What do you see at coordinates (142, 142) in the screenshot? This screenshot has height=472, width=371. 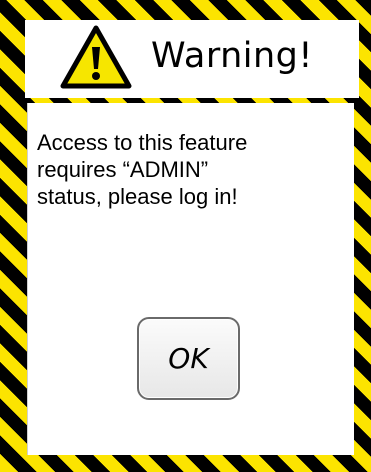 I see `message-line: Access to this feature` at bounding box center [142, 142].